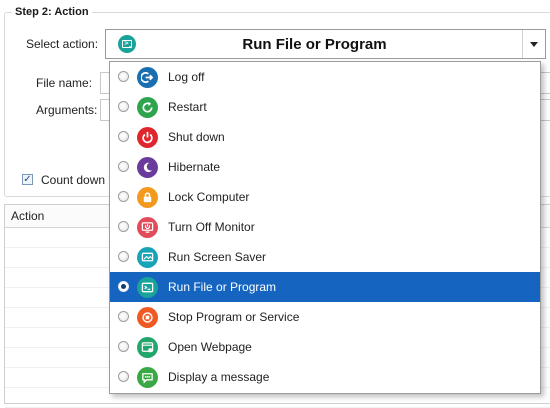 Image resolution: width=550 pixels, height=408 pixels. Describe the element at coordinates (325, 287) in the screenshot. I see `dropdown-item: Run File or Program` at that location.